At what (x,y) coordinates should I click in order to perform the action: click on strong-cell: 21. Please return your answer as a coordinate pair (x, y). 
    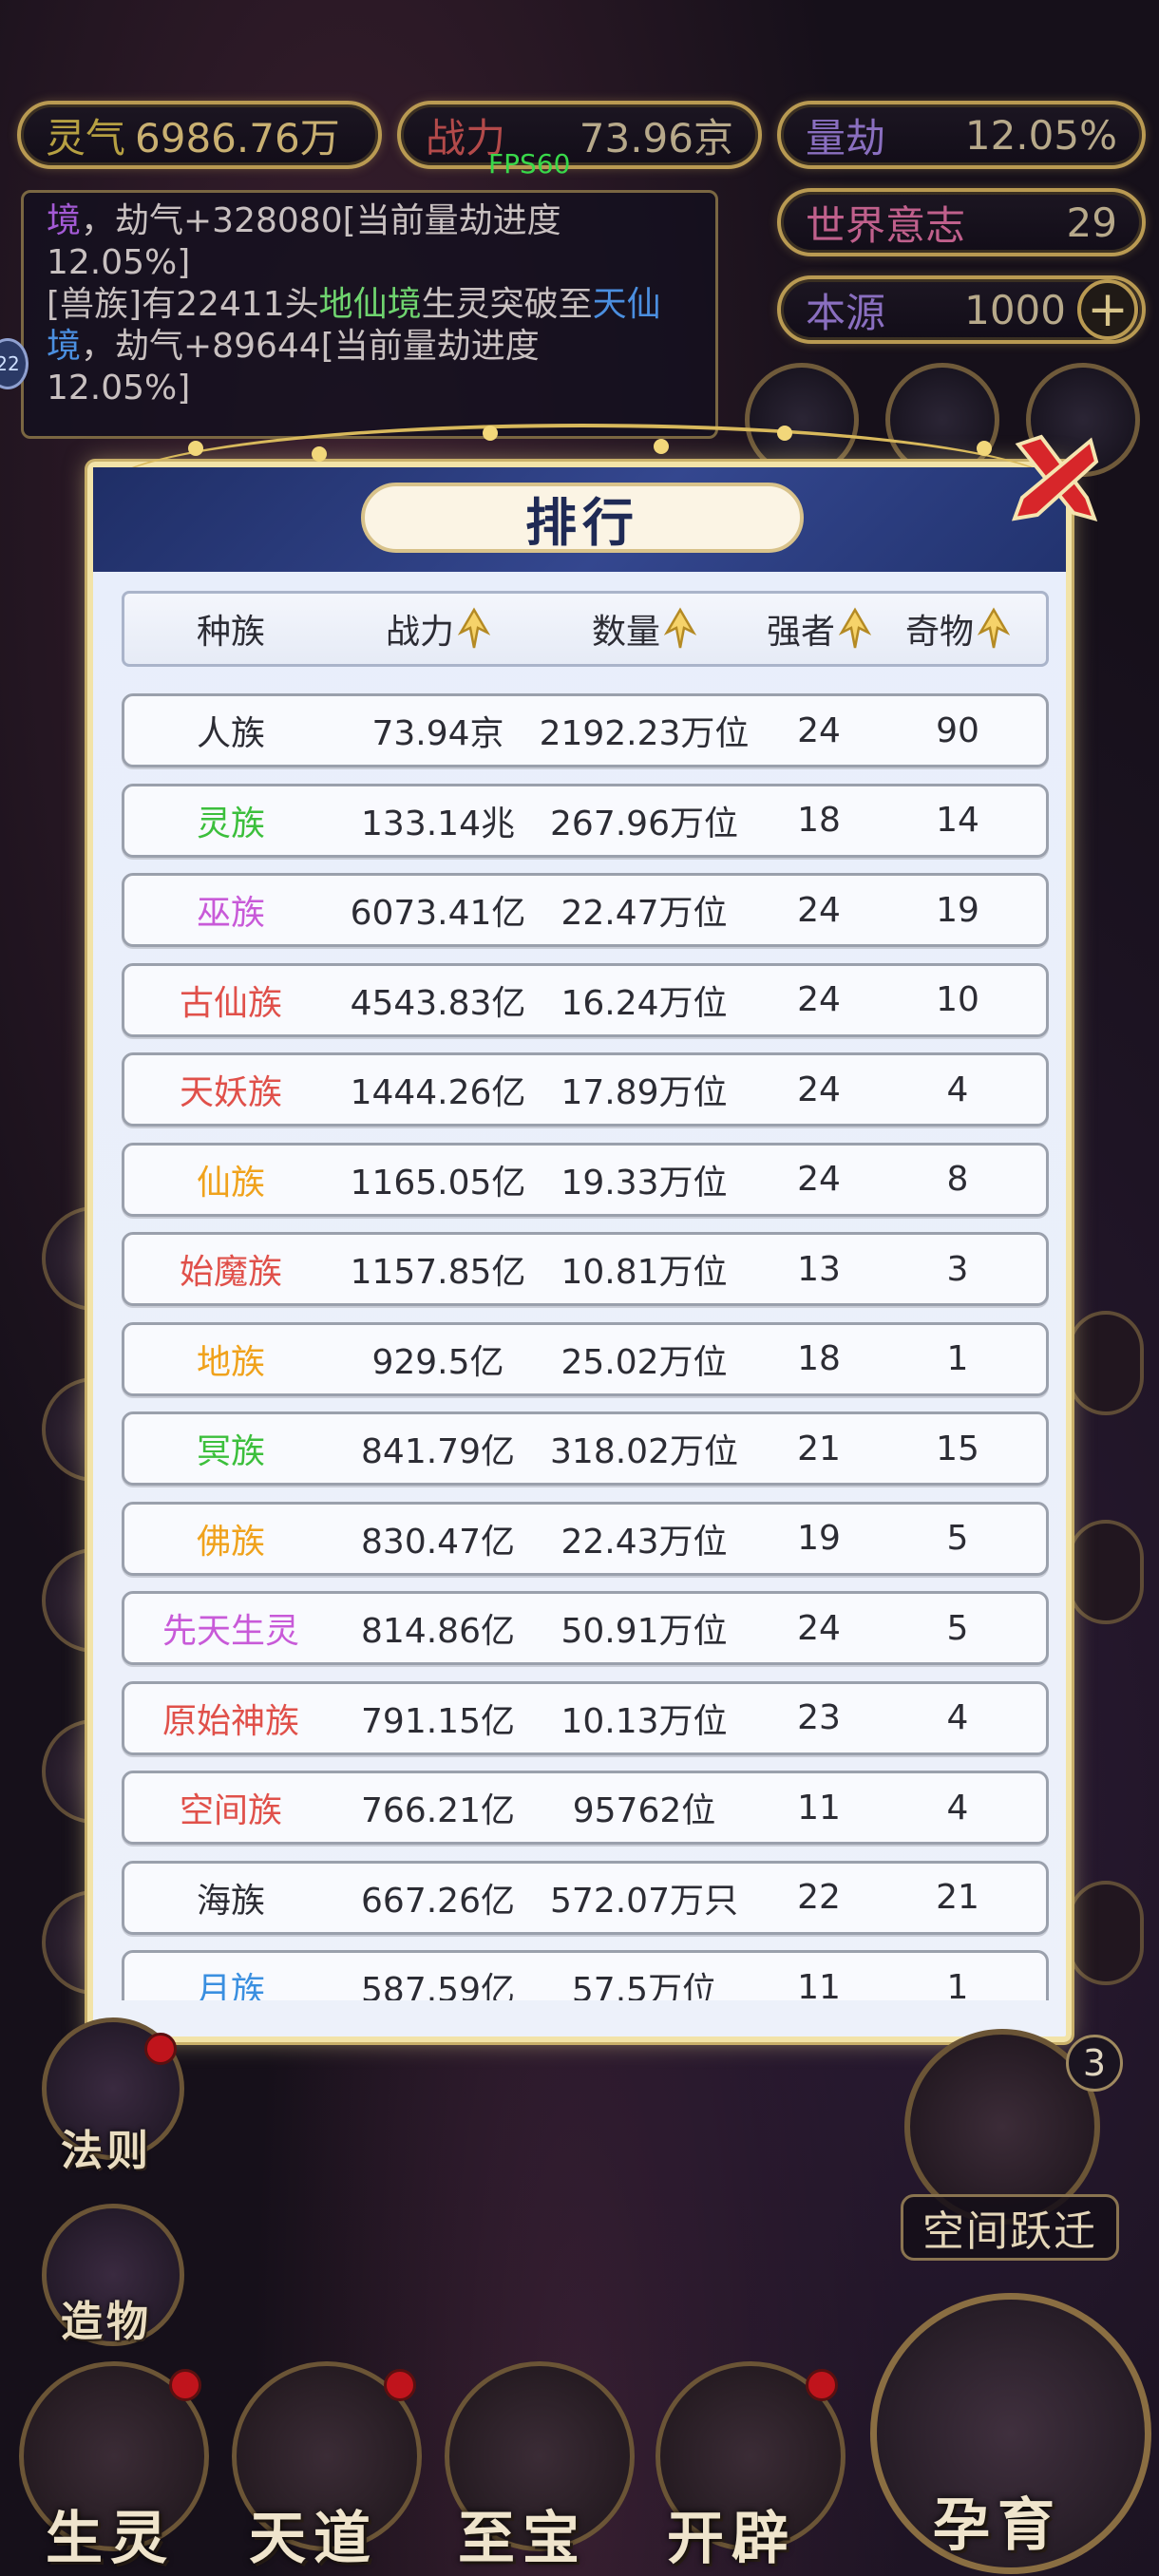
    Looking at the image, I should click on (819, 1448).